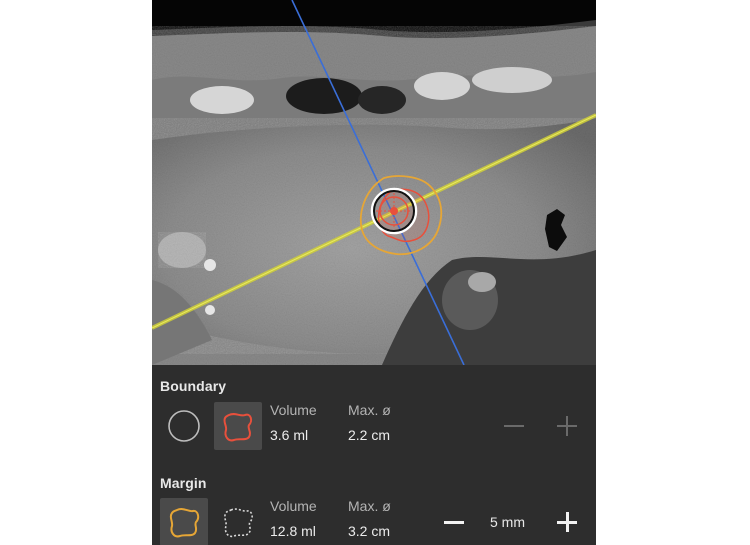 The width and height of the screenshot is (750, 545). I want to click on dotted-freeform-shape-icon, so click(238, 523).